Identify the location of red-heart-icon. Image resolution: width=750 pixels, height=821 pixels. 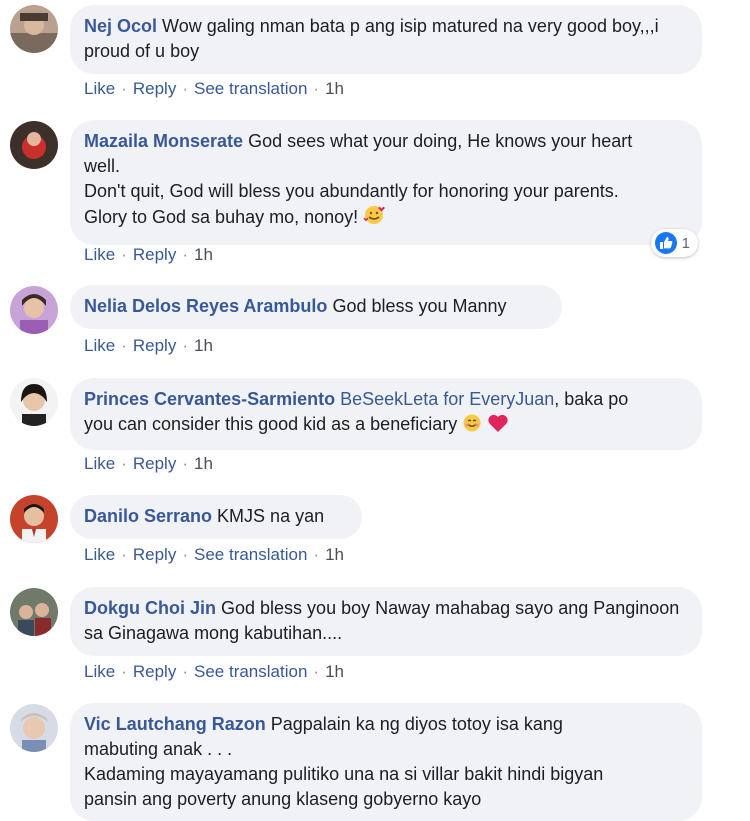
(498, 426).